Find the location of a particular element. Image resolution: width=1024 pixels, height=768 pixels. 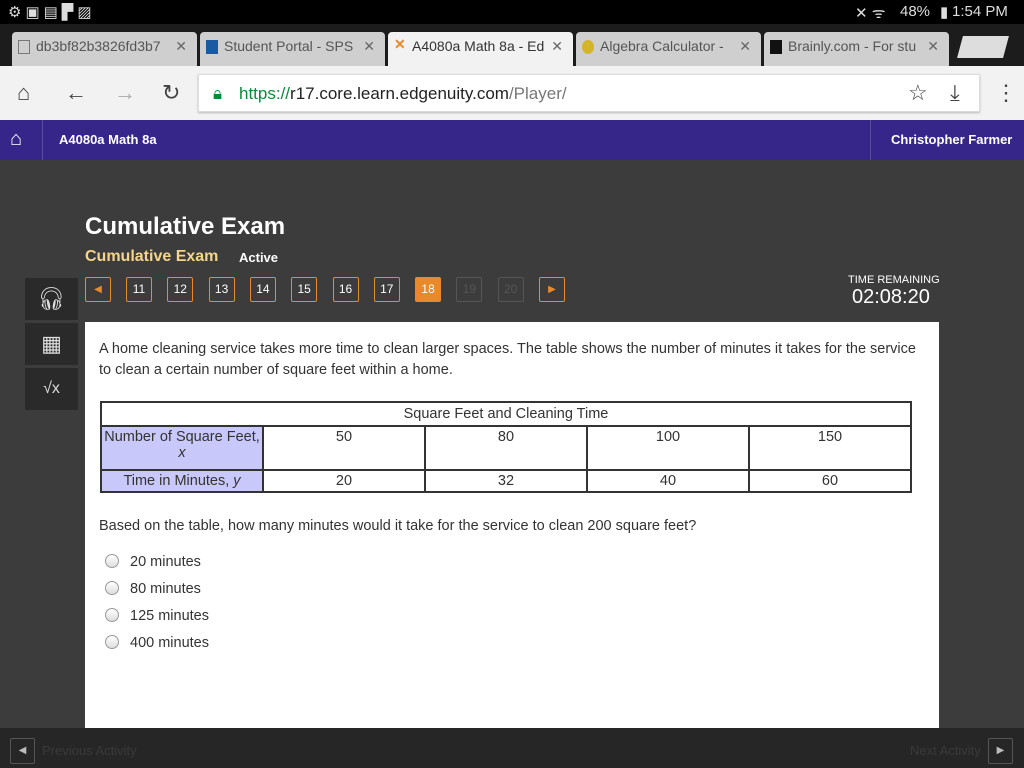

tab-label: db3bf82b3826fd3b7 is located at coordinates (98, 46).